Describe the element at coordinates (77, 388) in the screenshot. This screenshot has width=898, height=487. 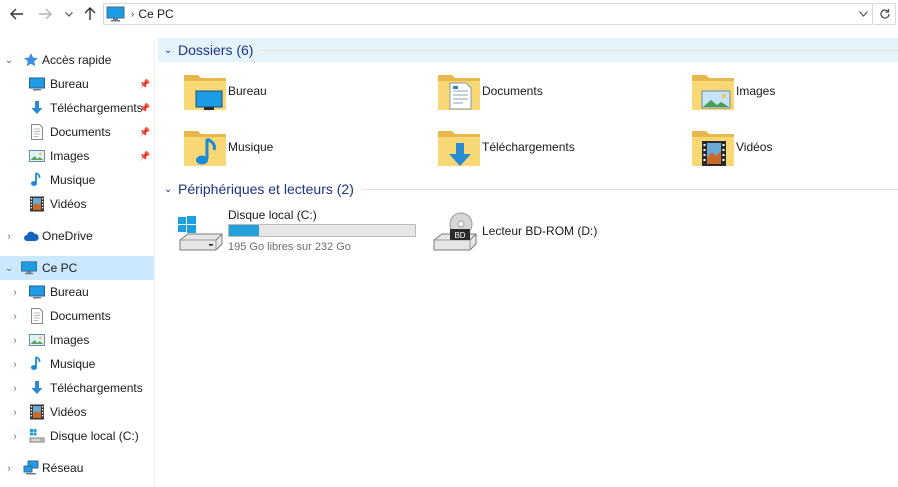
I see `nav-pc-telechargements: › Téléchargements` at that location.